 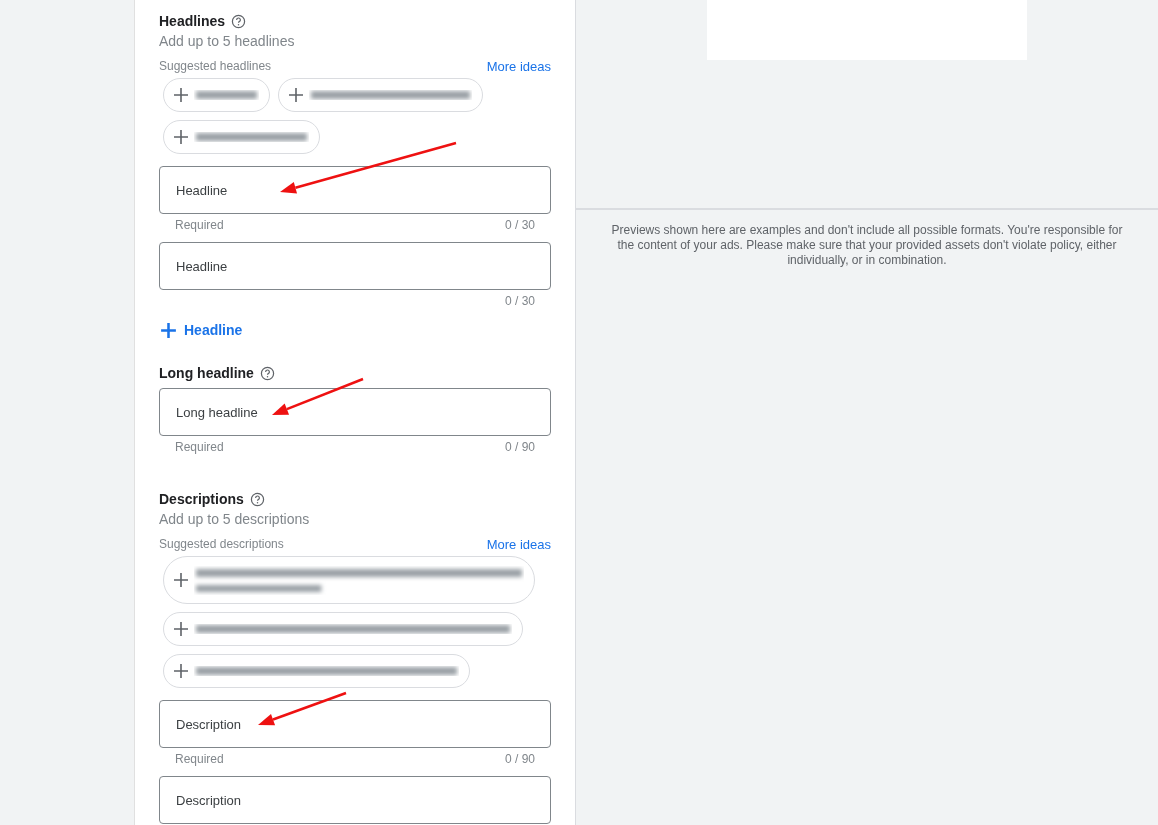 I want to click on section-title: Descriptions, so click(x=201, y=499).